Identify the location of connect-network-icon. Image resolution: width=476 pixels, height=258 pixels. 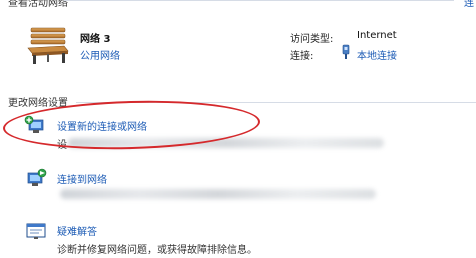
(36, 178).